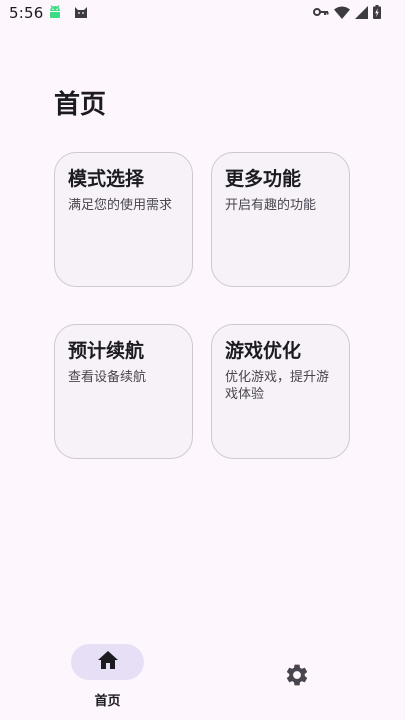  What do you see at coordinates (263, 179) in the screenshot?
I see `card-title: 更多功能` at bounding box center [263, 179].